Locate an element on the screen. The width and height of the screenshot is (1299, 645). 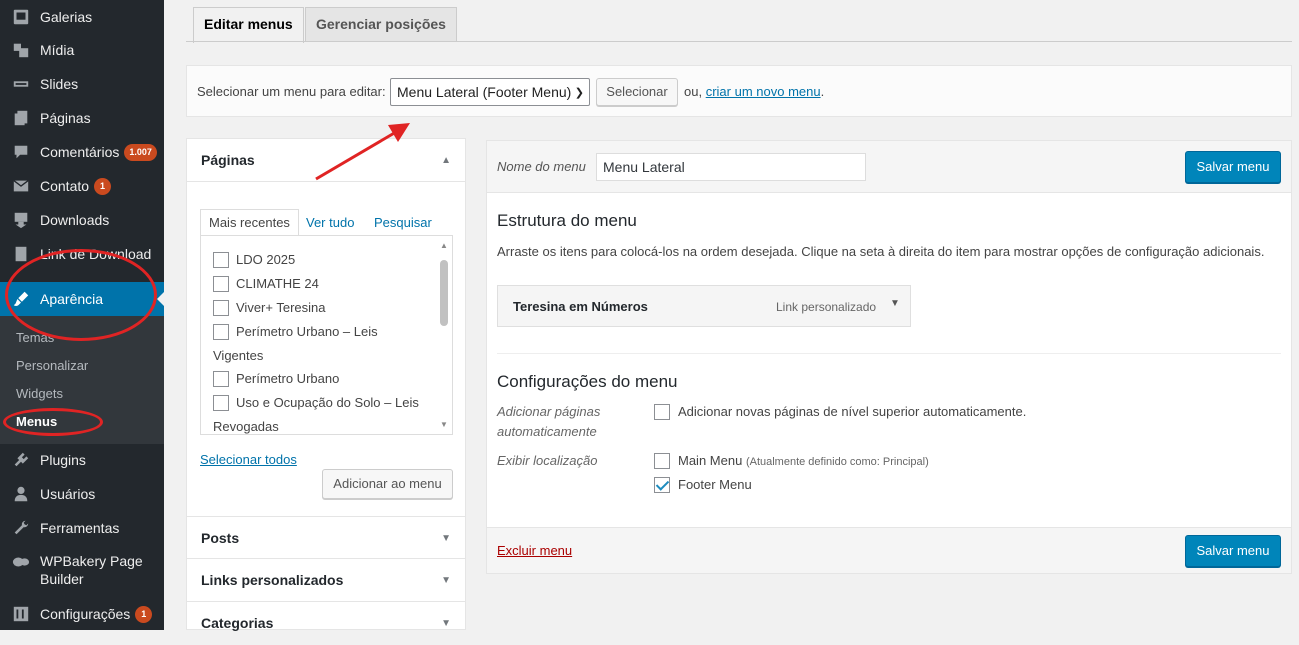
menu-name-label: Nome do menu is located at coordinates (541, 166).